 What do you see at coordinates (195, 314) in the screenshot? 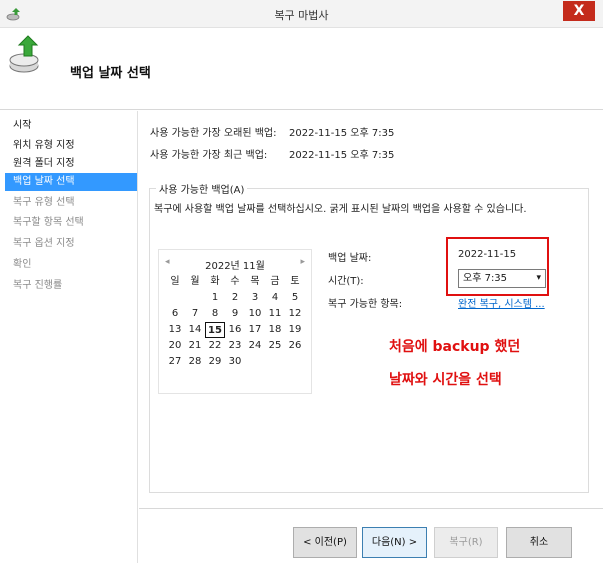
I see `calendar-day: 7` at bounding box center [195, 314].